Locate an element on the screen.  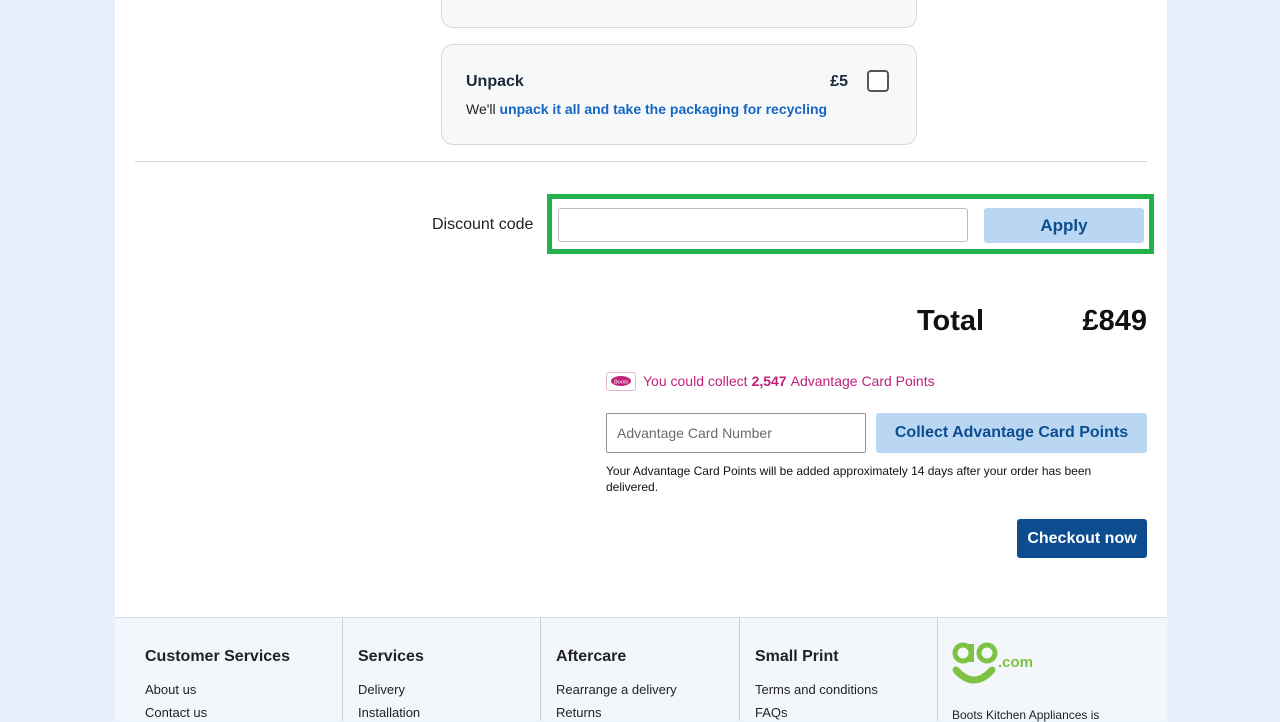
footer-col-customer-services: Customer Services About us Contact us is located at coordinates (243, 669).